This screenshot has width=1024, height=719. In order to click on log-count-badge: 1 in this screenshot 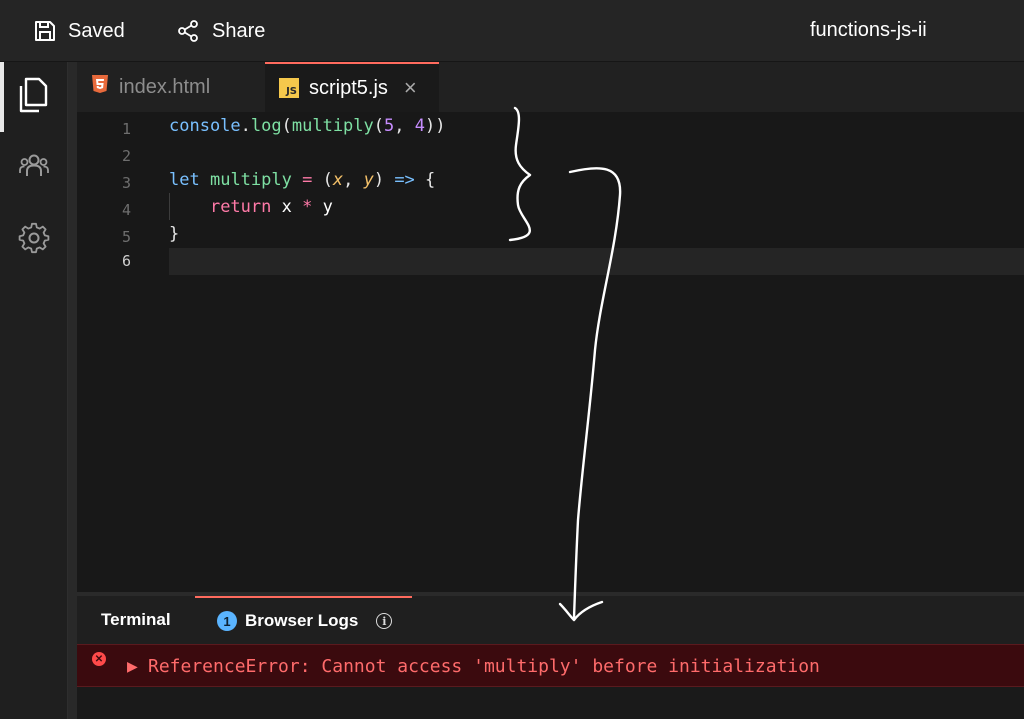, I will do `click(227, 621)`.